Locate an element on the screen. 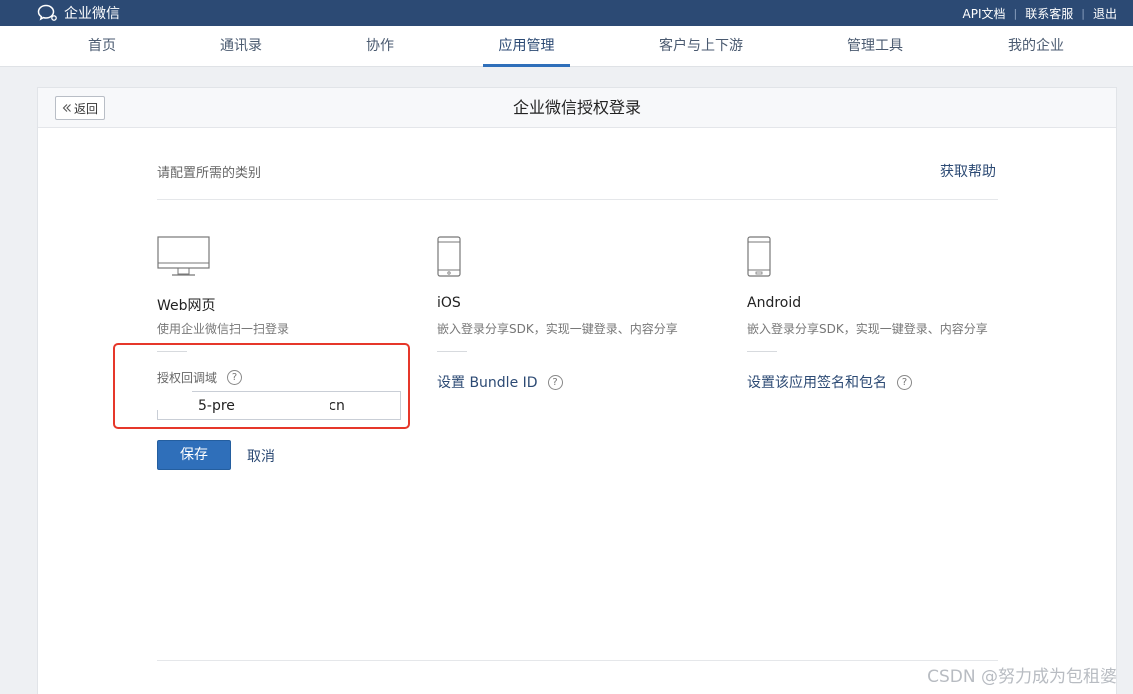  top-links: API文档 | 联系客服 | 退出 is located at coordinates (1040, 13).